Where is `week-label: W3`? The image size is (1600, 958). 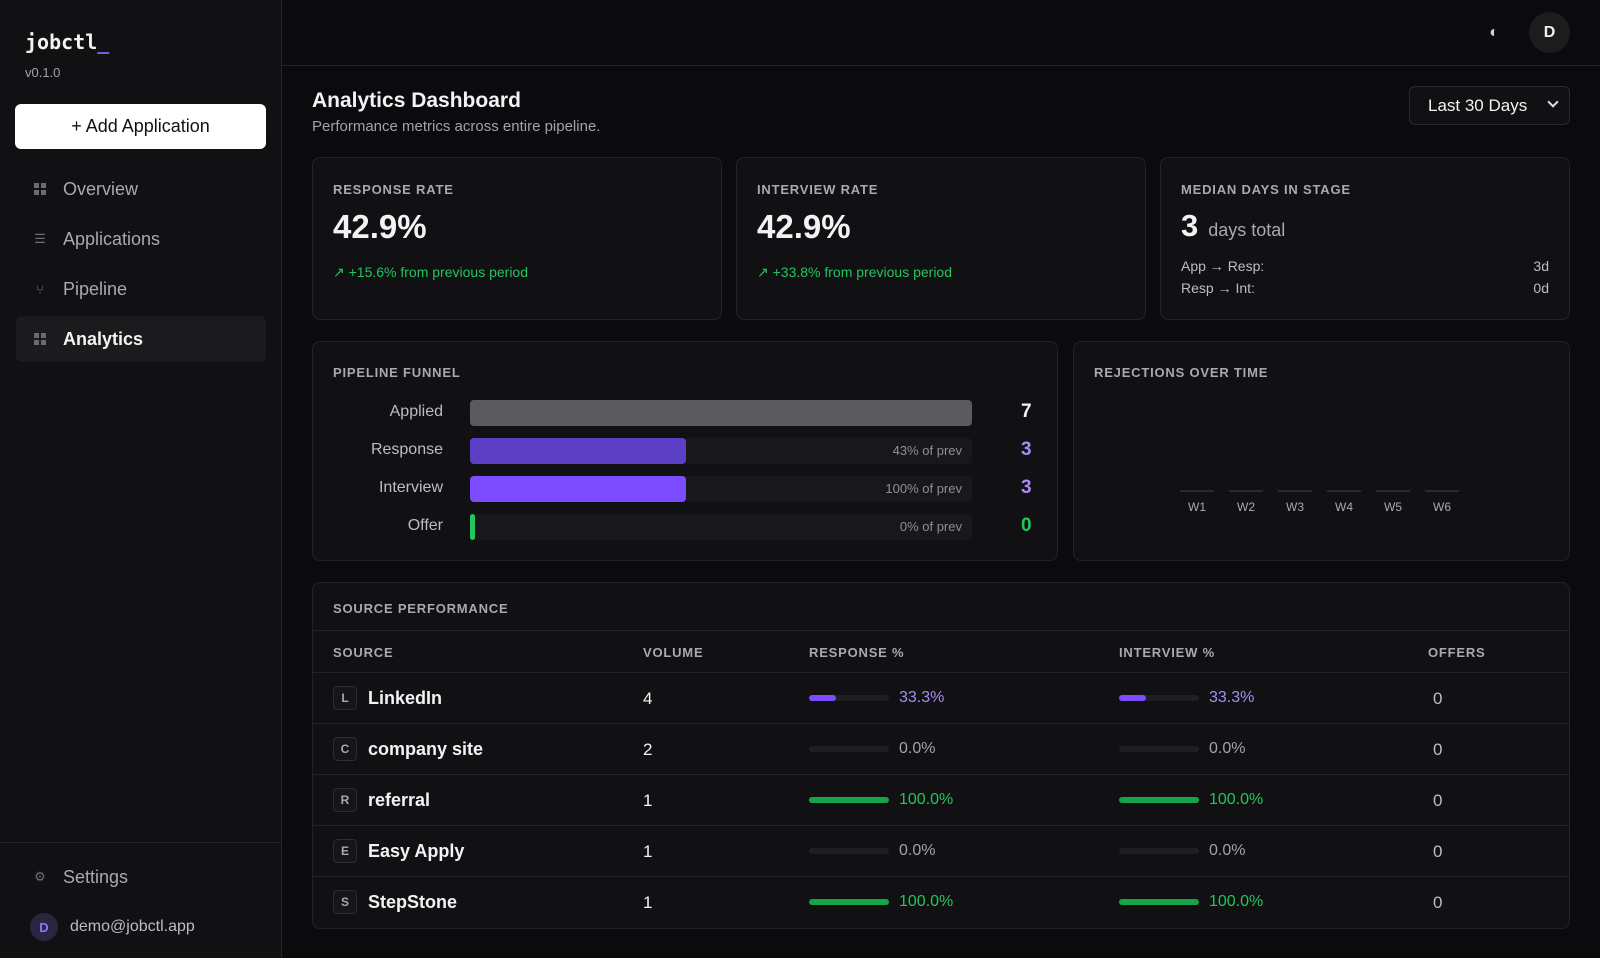
week-label: W3 is located at coordinates (1295, 507).